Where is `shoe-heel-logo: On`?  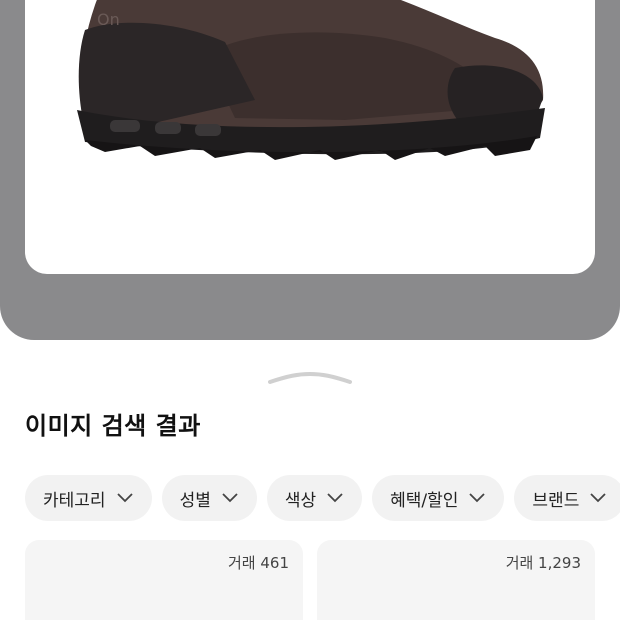 shoe-heel-logo: On is located at coordinates (108, 19).